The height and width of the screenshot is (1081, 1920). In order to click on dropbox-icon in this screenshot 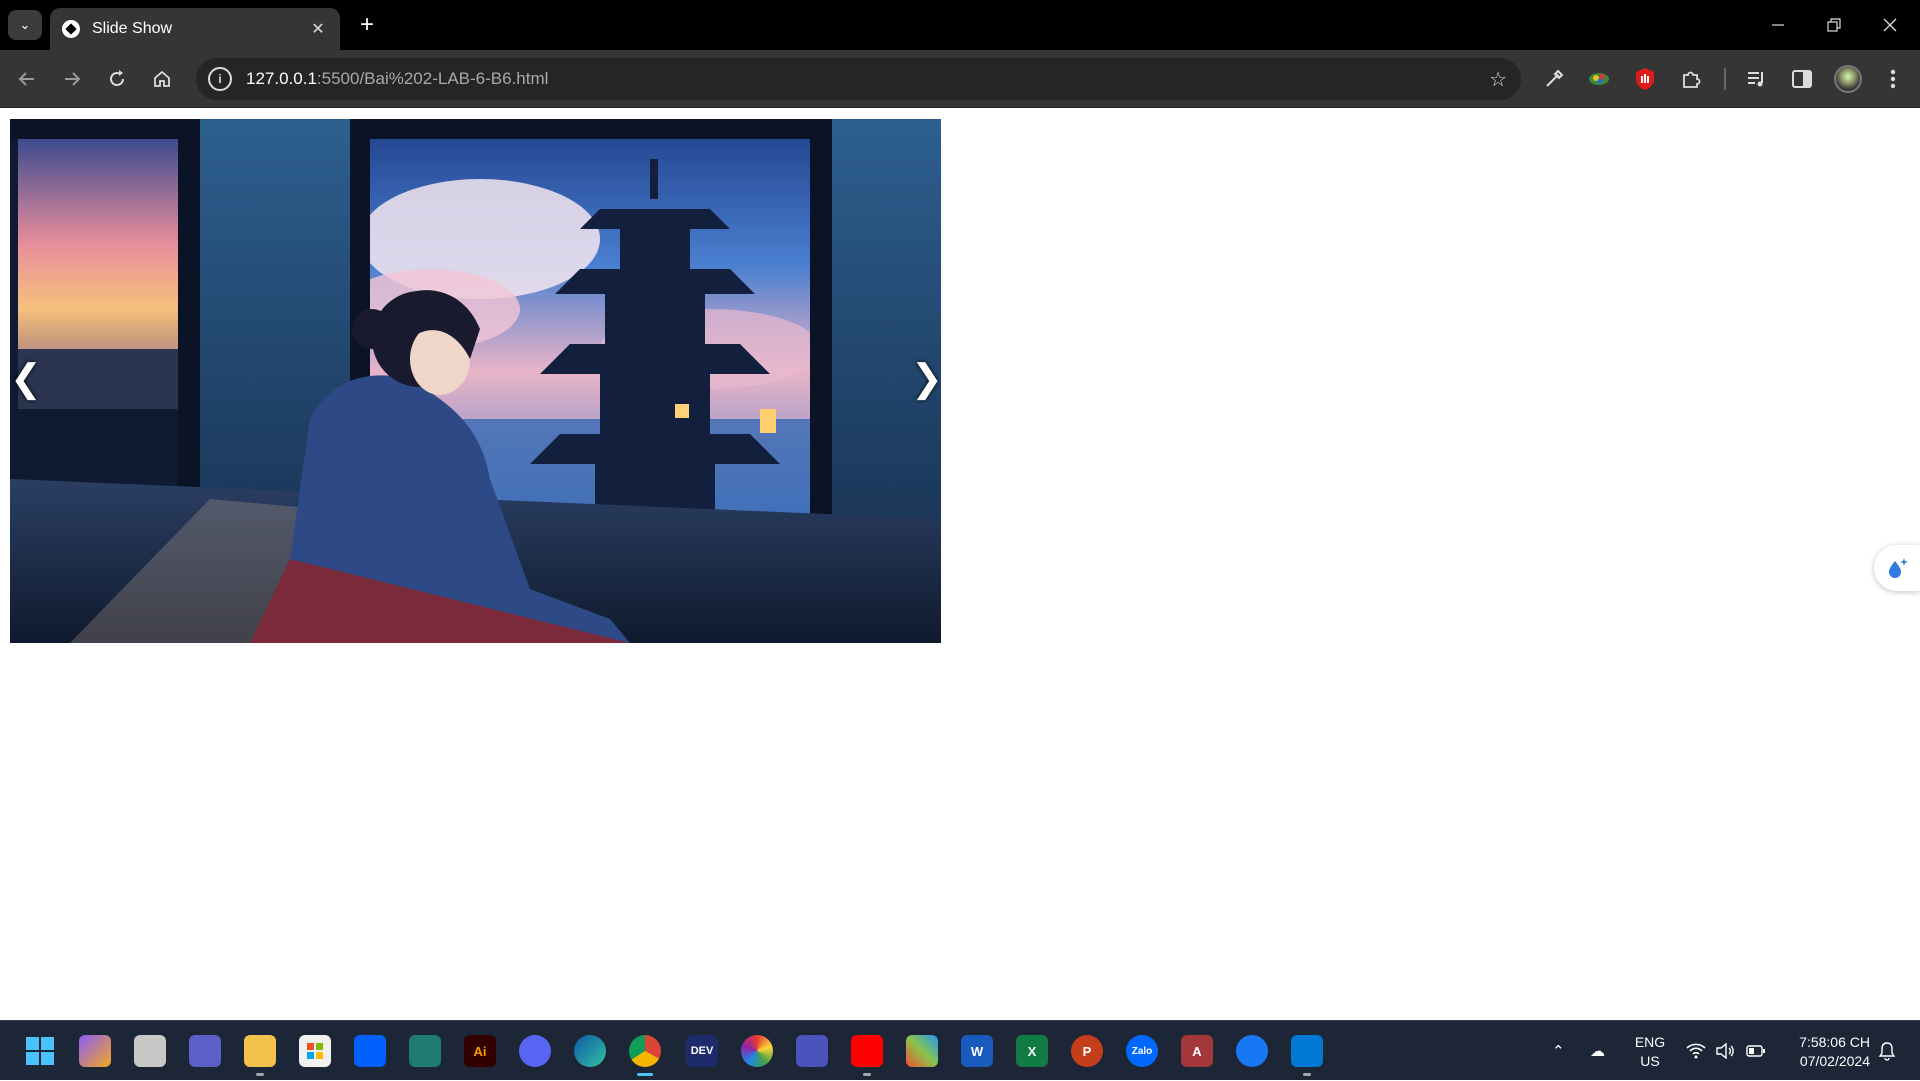, I will do `click(370, 1051)`.